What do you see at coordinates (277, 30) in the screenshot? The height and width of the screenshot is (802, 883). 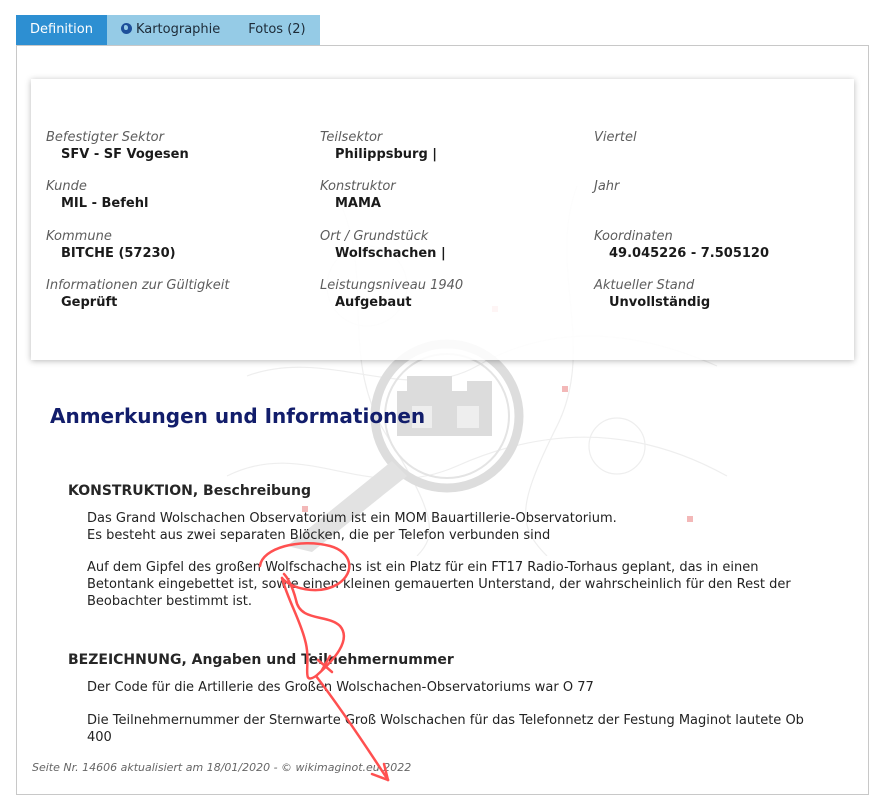 I see `tab-fotos: Fotos (2)` at bounding box center [277, 30].